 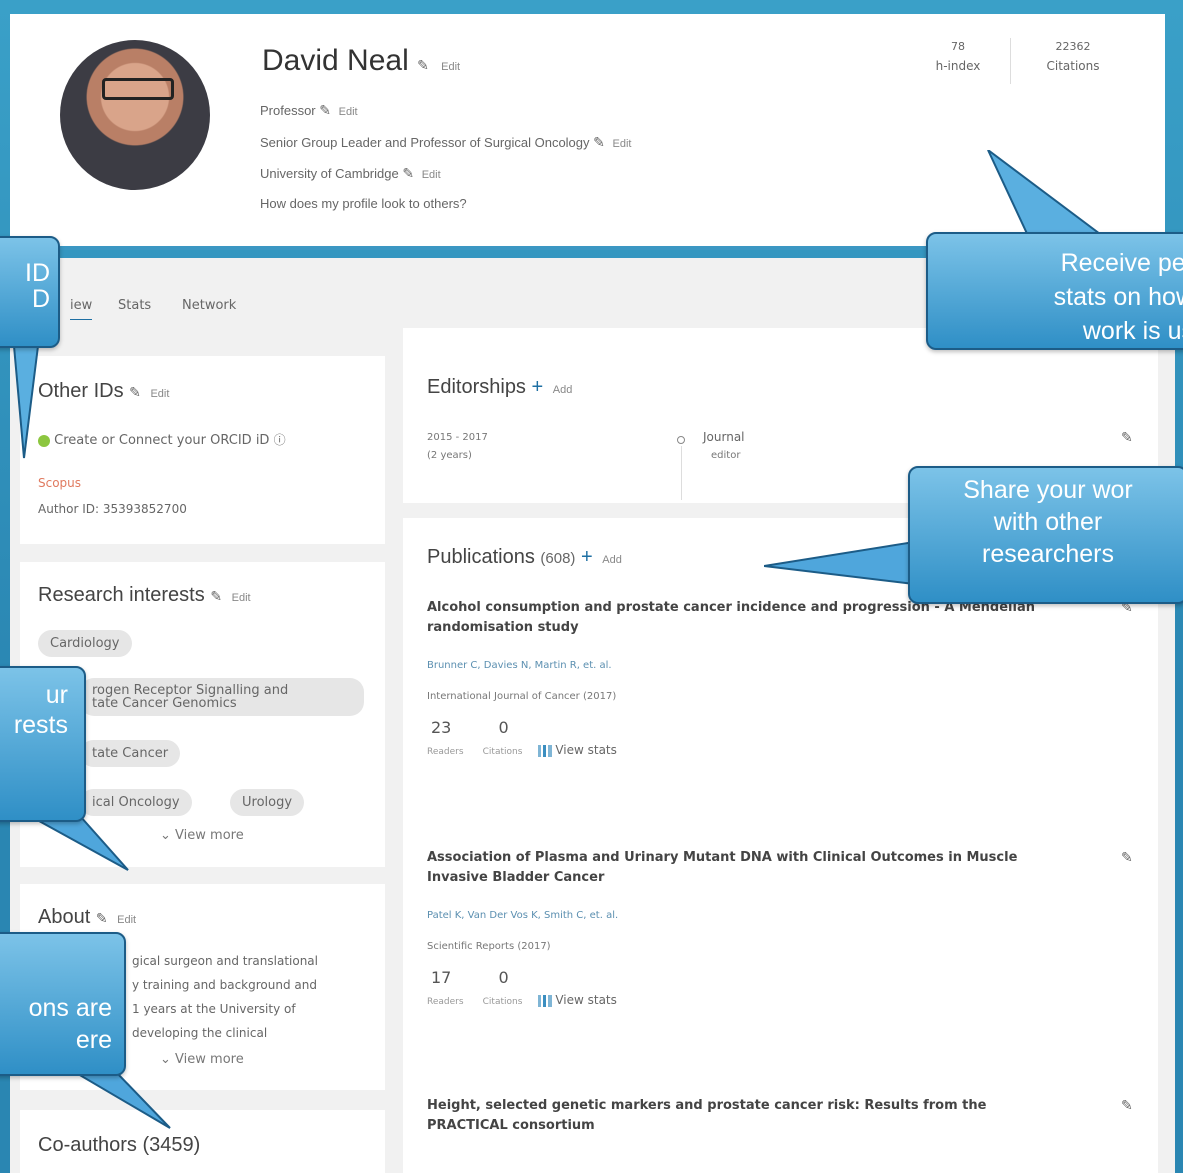 I want to click on other-ids-heading: Other IDs ✎ Edit, so click(x=103, y=391).